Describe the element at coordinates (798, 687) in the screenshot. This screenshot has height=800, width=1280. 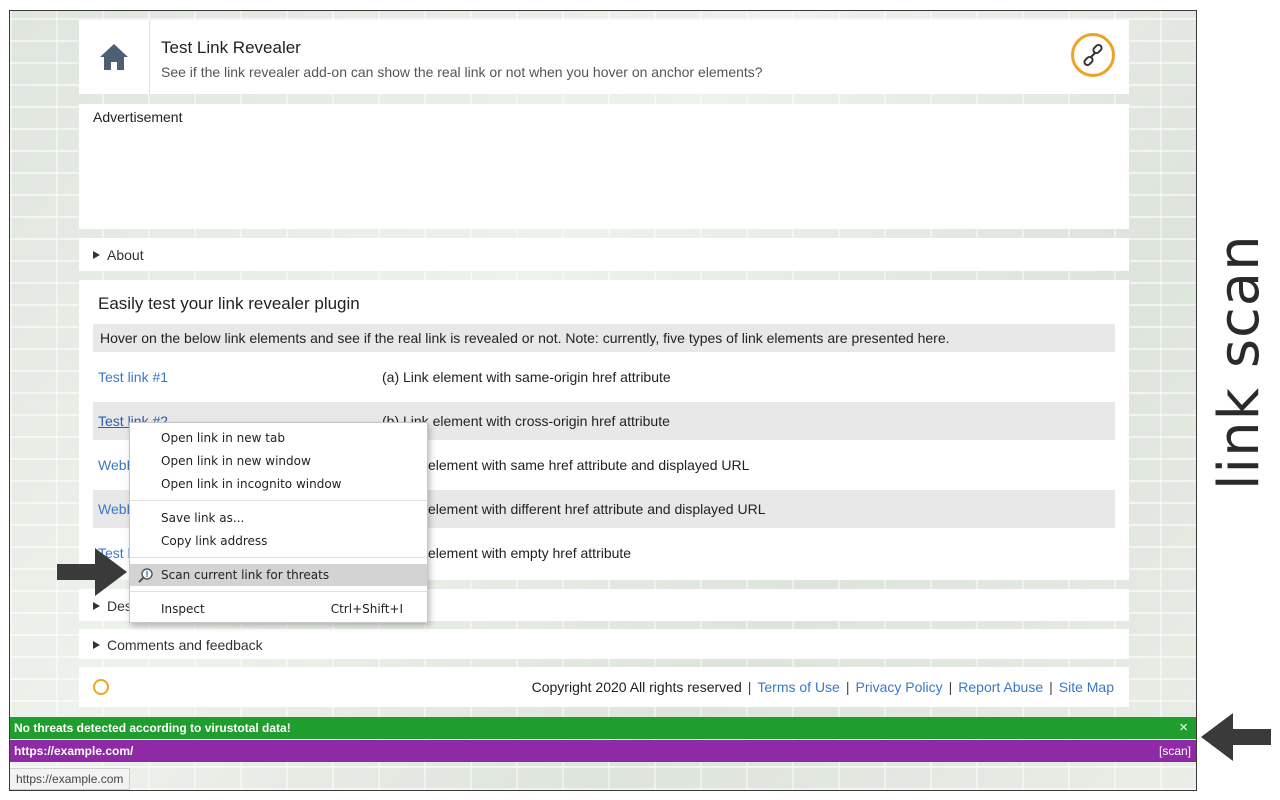
I see `terms-link: Terms of Use` at that location.